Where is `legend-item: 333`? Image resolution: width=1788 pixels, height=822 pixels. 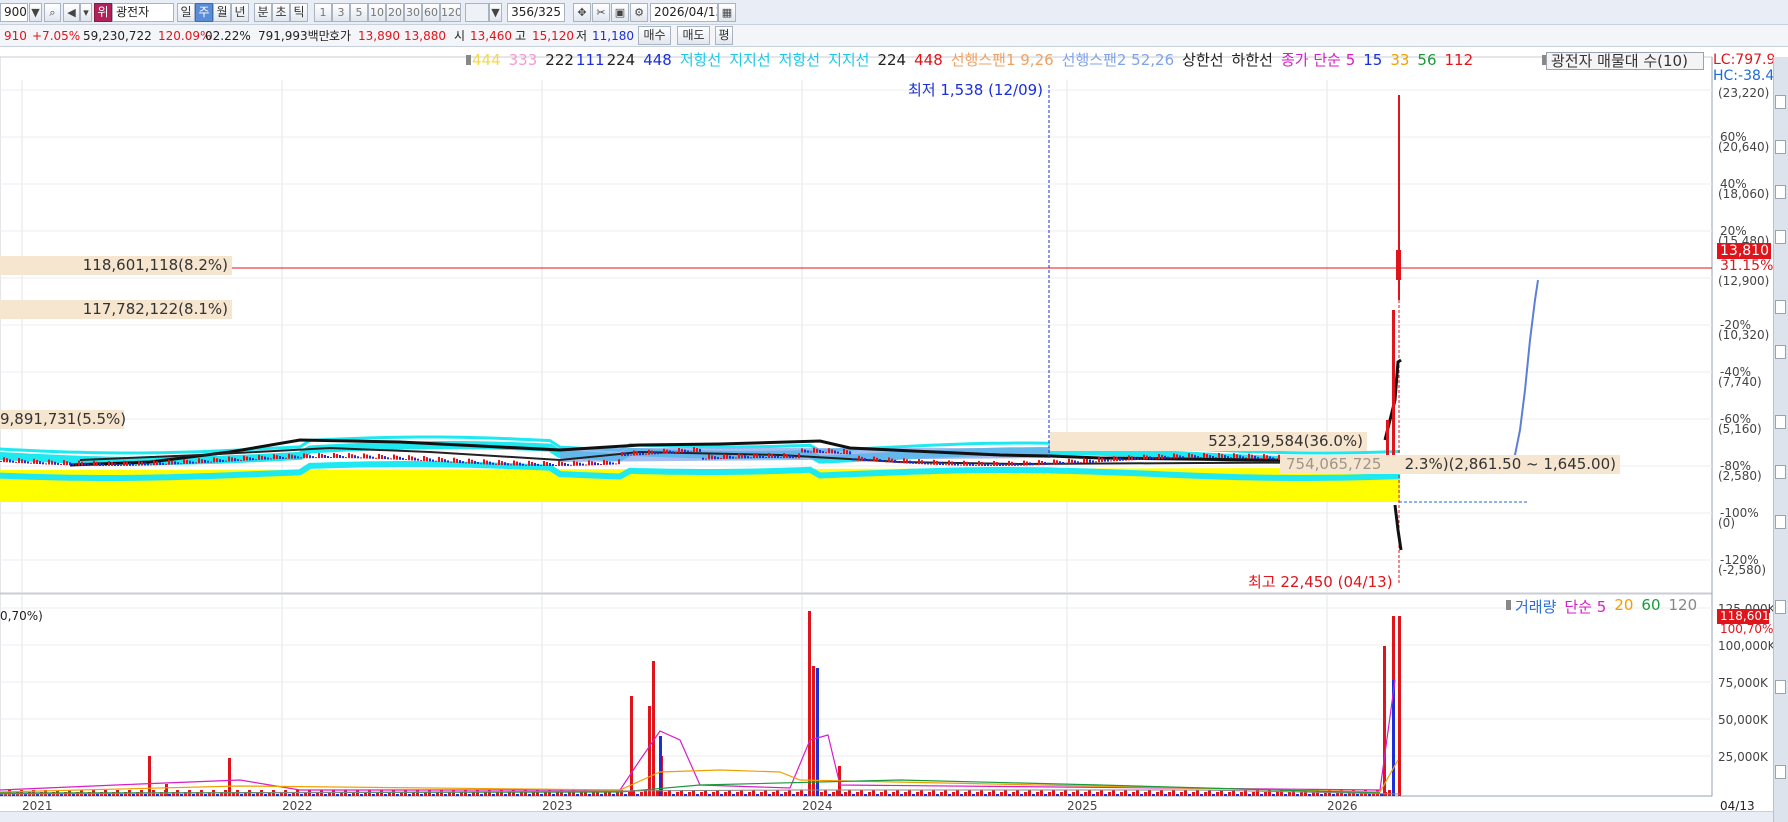
legend-item: 333 is located at coordinates (523, 60).